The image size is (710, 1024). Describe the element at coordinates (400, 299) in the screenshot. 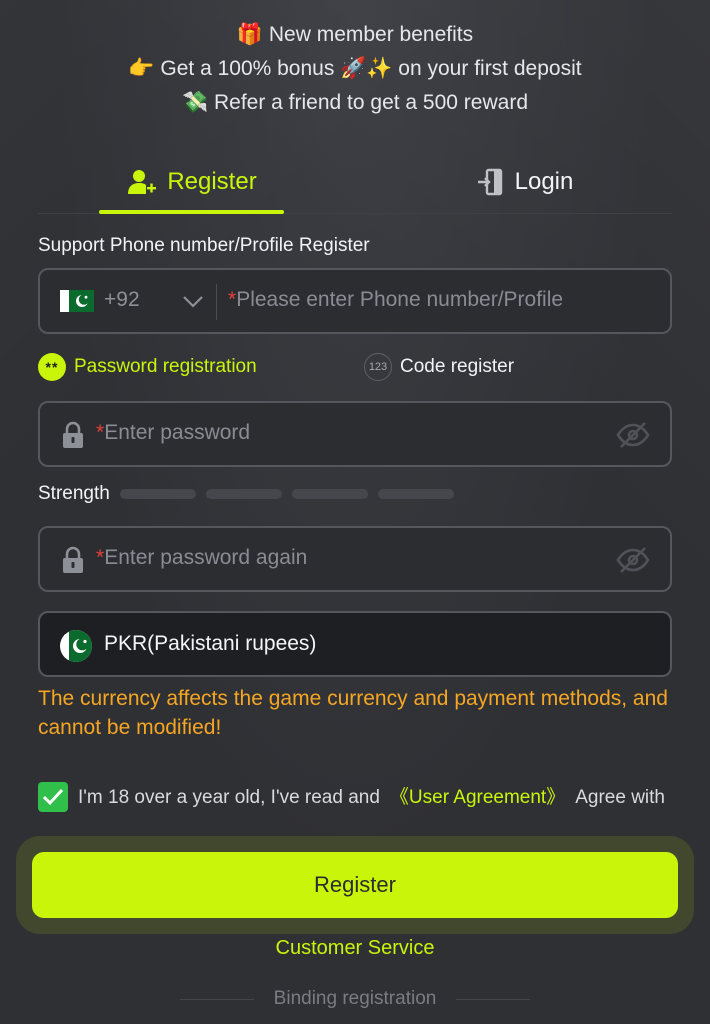

I see `phone-placeholder: Please enter Phone number/Profile` at that location.